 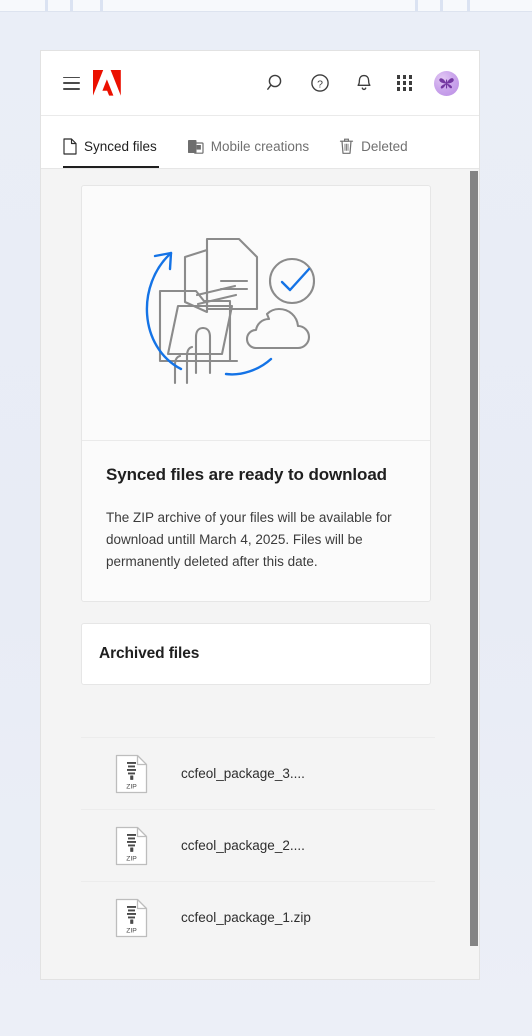 What do you see at coordinates (120, 146) in the screenshot?
I see `tab-label: Synced files` at bounding box center [120, 146].